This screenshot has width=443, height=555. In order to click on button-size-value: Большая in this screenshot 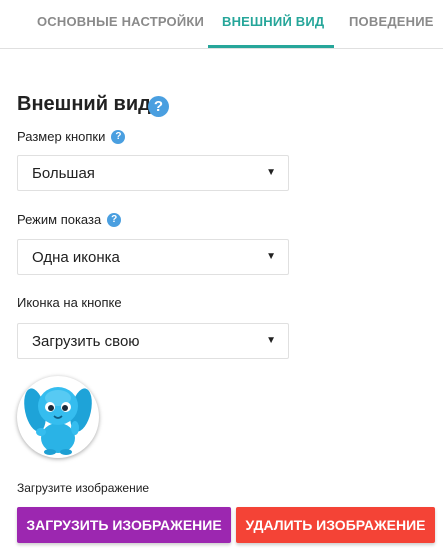, I will do `click(63, 173)`.